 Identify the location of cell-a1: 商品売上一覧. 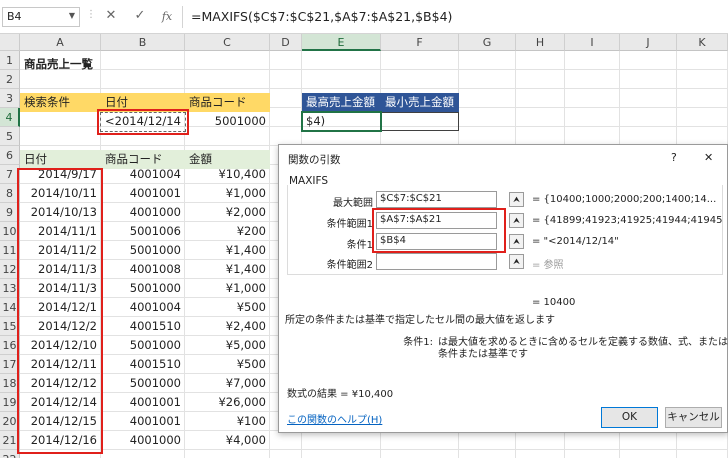
(80, 64).